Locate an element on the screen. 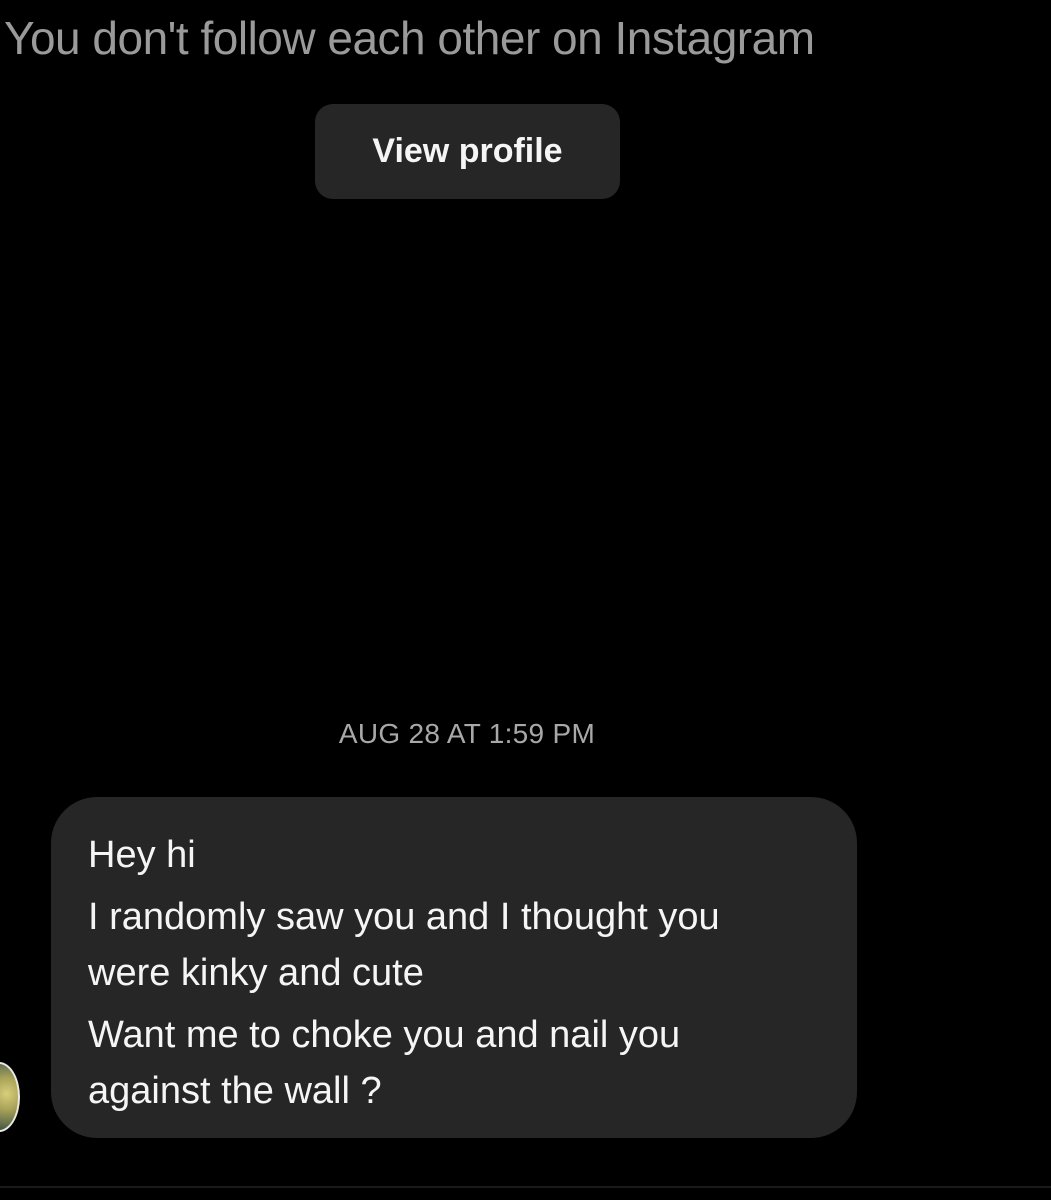 The width and height of the screenshot is (1051, 1200). message-line: were kinky and cute is located at coordinates (256, 973).